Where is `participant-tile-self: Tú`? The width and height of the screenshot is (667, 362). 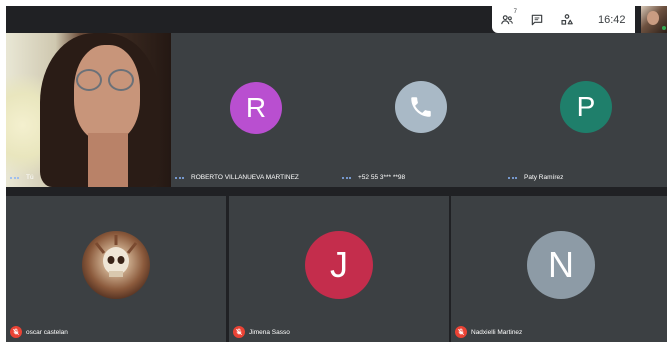
participant-tile-self: Tú is located at coordinates (88, 110).